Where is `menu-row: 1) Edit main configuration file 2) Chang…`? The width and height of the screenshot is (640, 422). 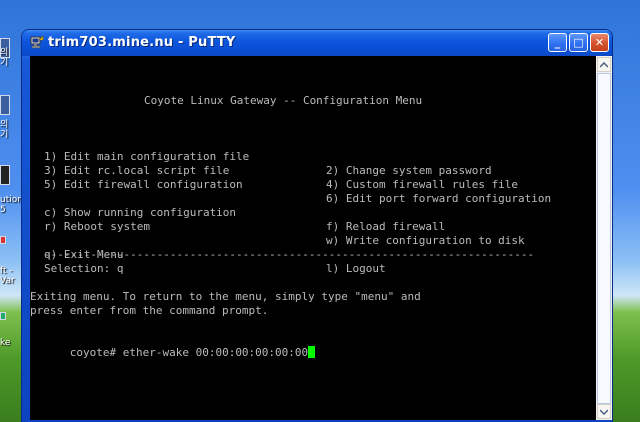
menu-row: 1) Edit main configuration file 2) Chang… is located at coordinates (320, 156).